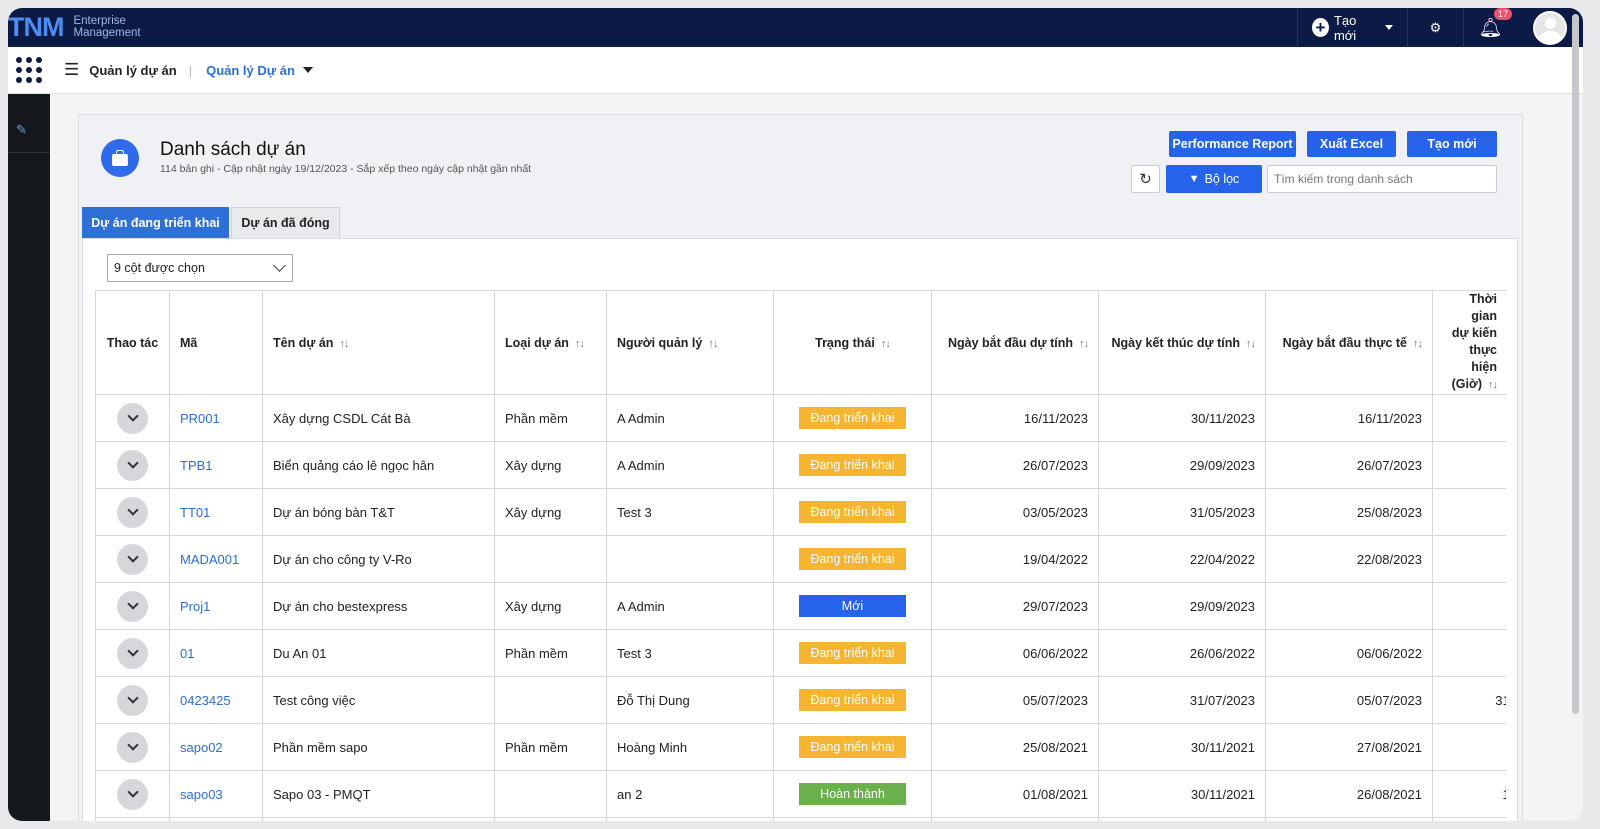 The image size is (1600, 829). What do you see at coordinates (1469, 342) in the screenshot?
I see `header-est-hours: Thời gian dự kiến thực hiện (Giờ) ↑↓` at bounding box center [1469, 342].